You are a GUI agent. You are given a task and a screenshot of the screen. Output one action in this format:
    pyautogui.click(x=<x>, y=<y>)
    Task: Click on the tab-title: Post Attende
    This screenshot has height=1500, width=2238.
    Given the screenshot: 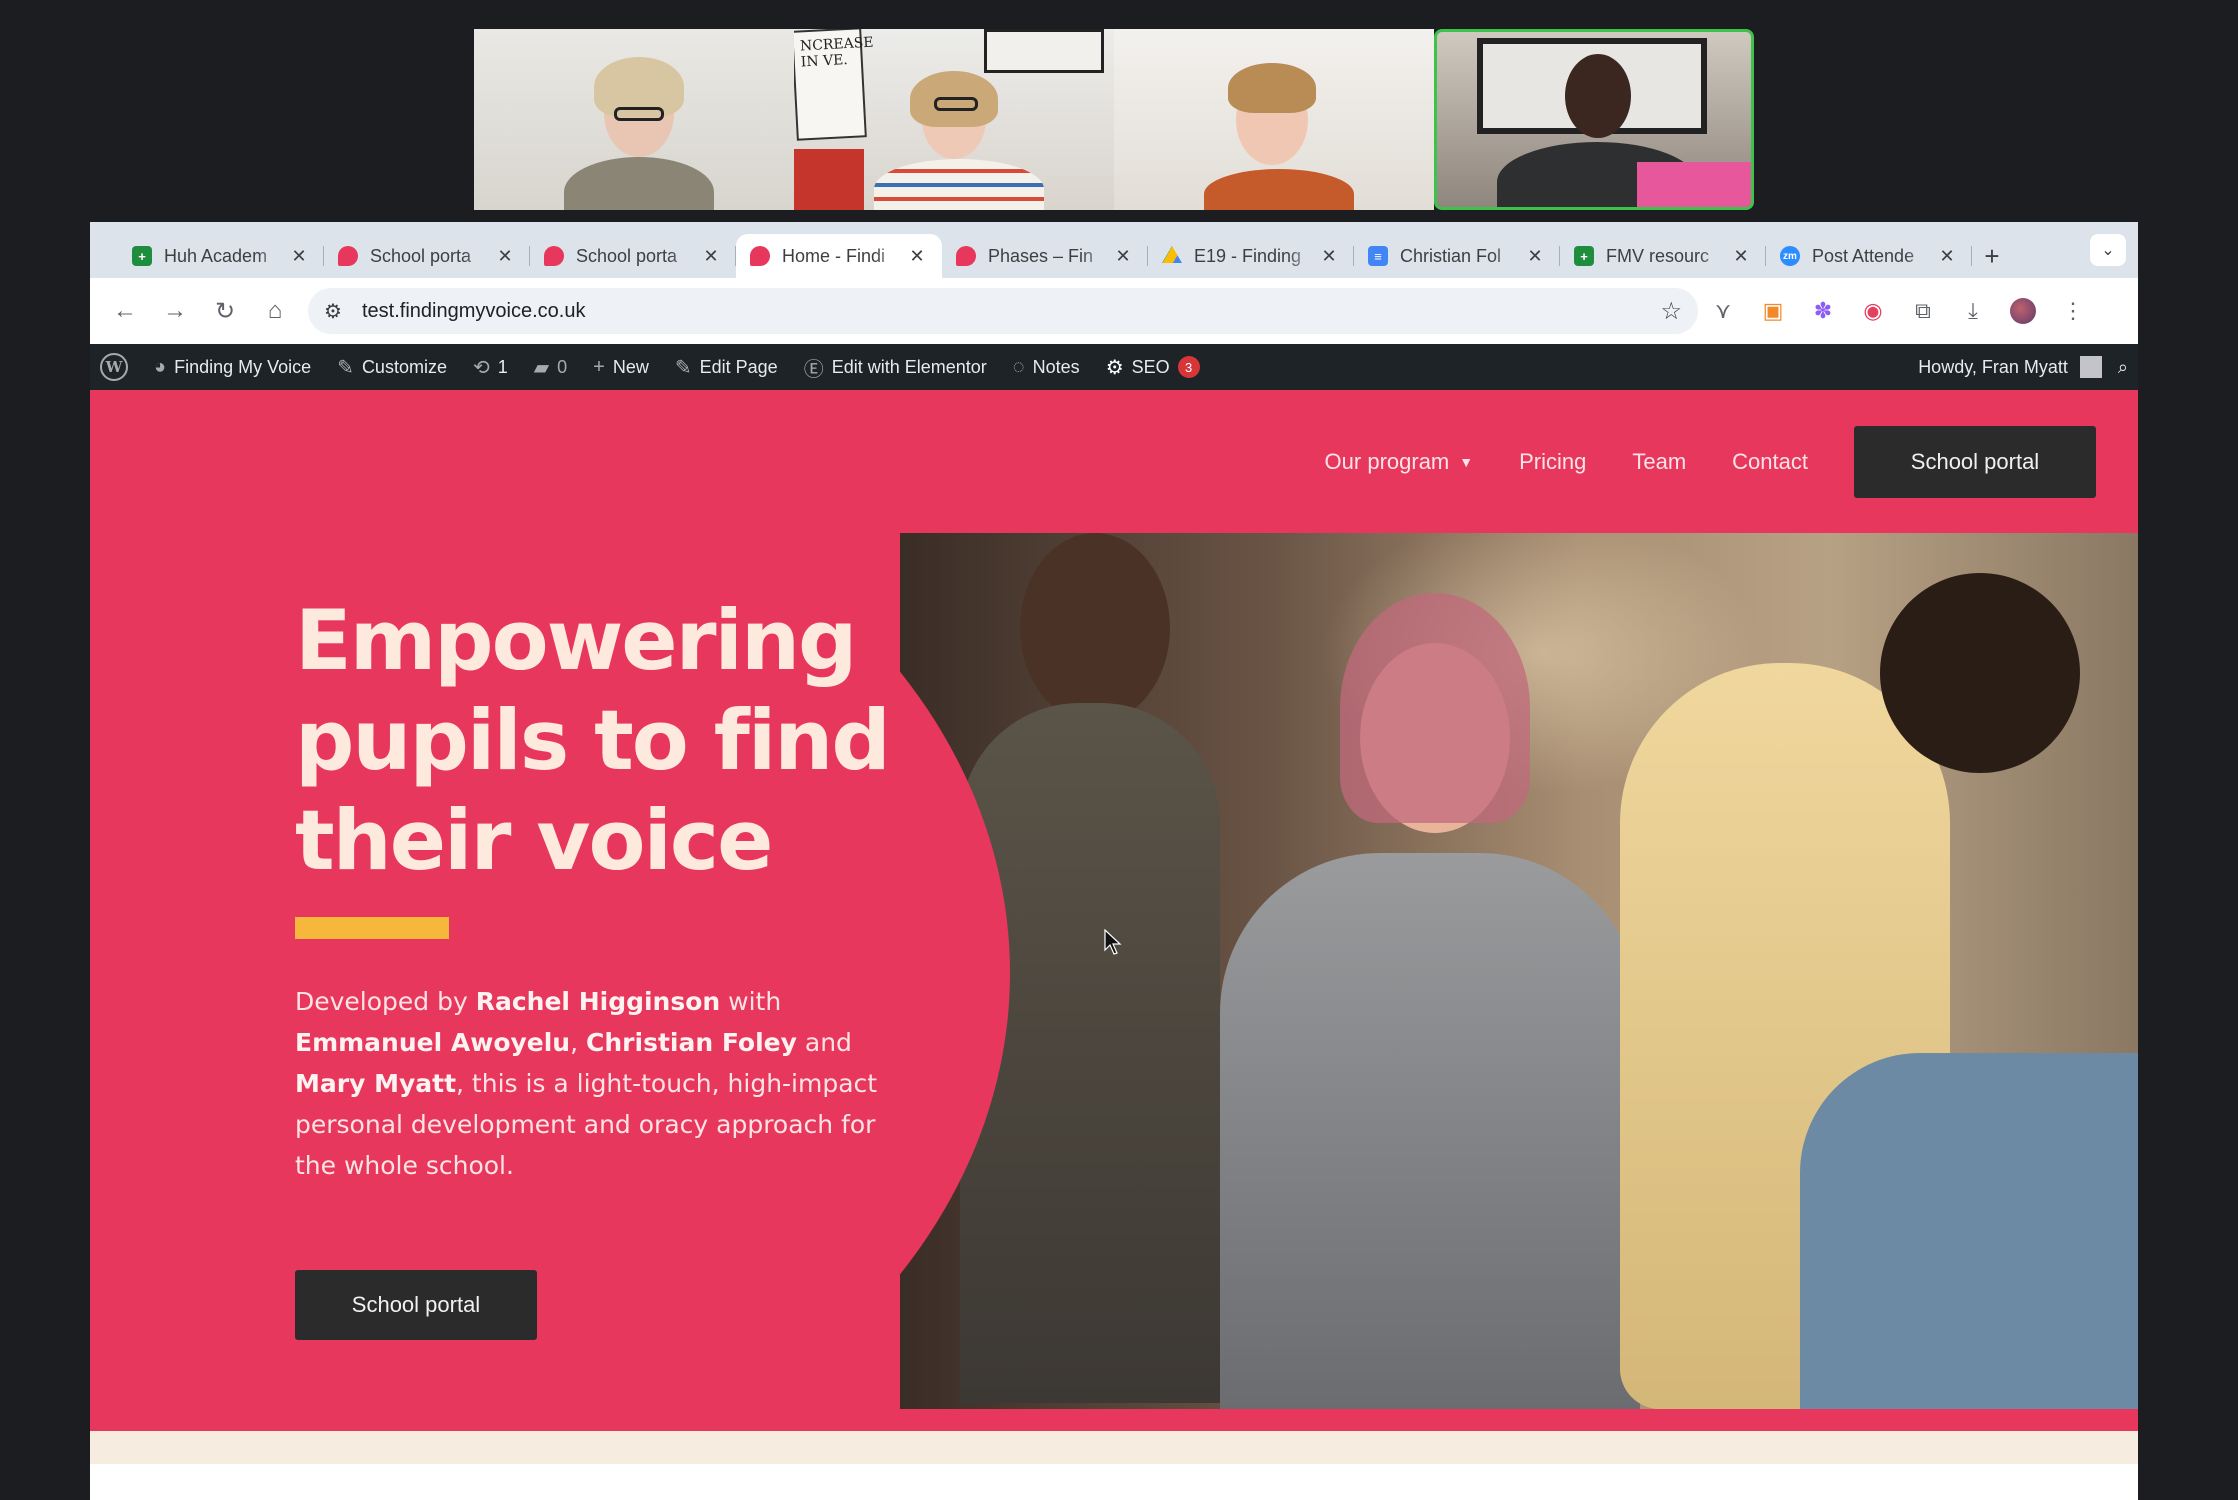 What is the action you would take?
    pyautogui.click(x=1863, y=255)
    